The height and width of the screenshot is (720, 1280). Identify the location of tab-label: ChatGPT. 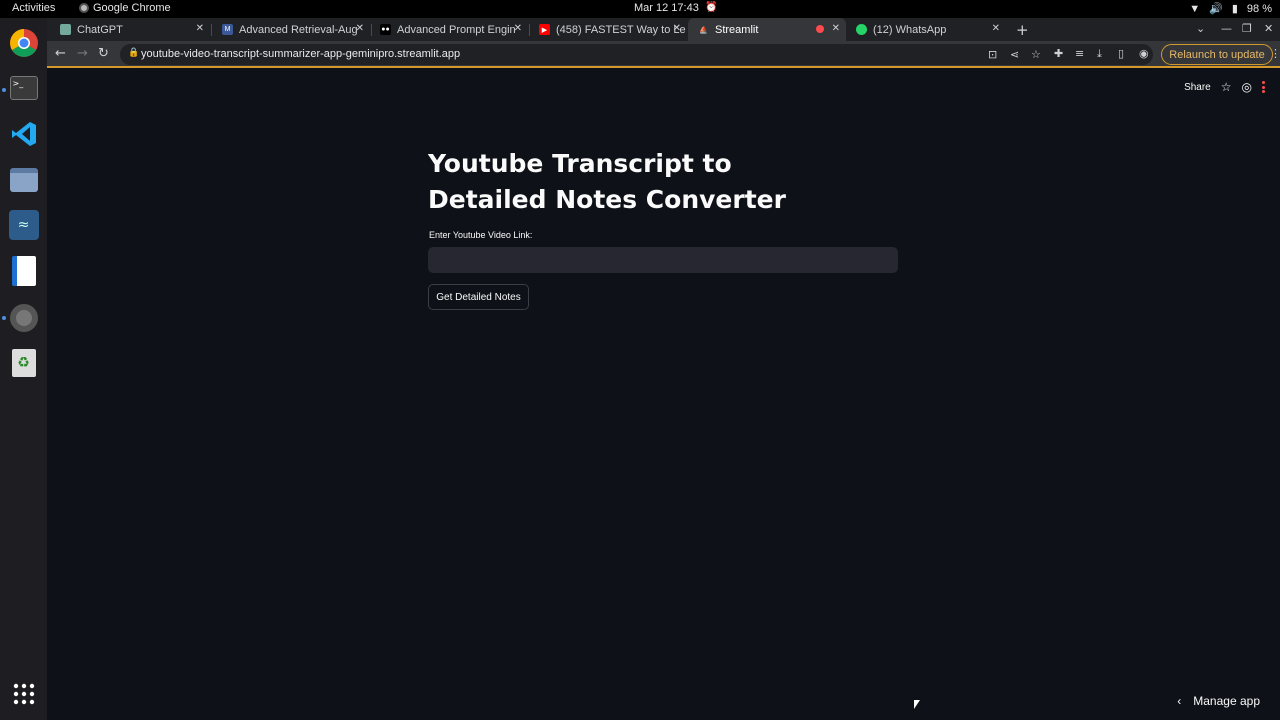
(100, 29).